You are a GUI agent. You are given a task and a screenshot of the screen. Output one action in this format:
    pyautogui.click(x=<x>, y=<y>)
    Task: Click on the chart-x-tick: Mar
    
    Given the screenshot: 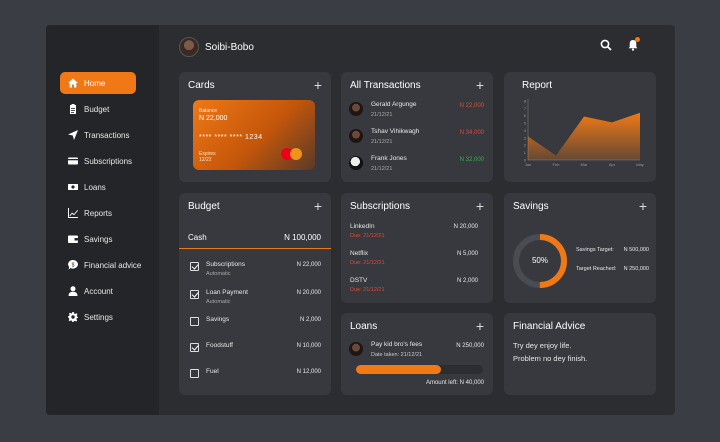 What is the action you would take?
    pyautogui.click(x=585, y=164)
    